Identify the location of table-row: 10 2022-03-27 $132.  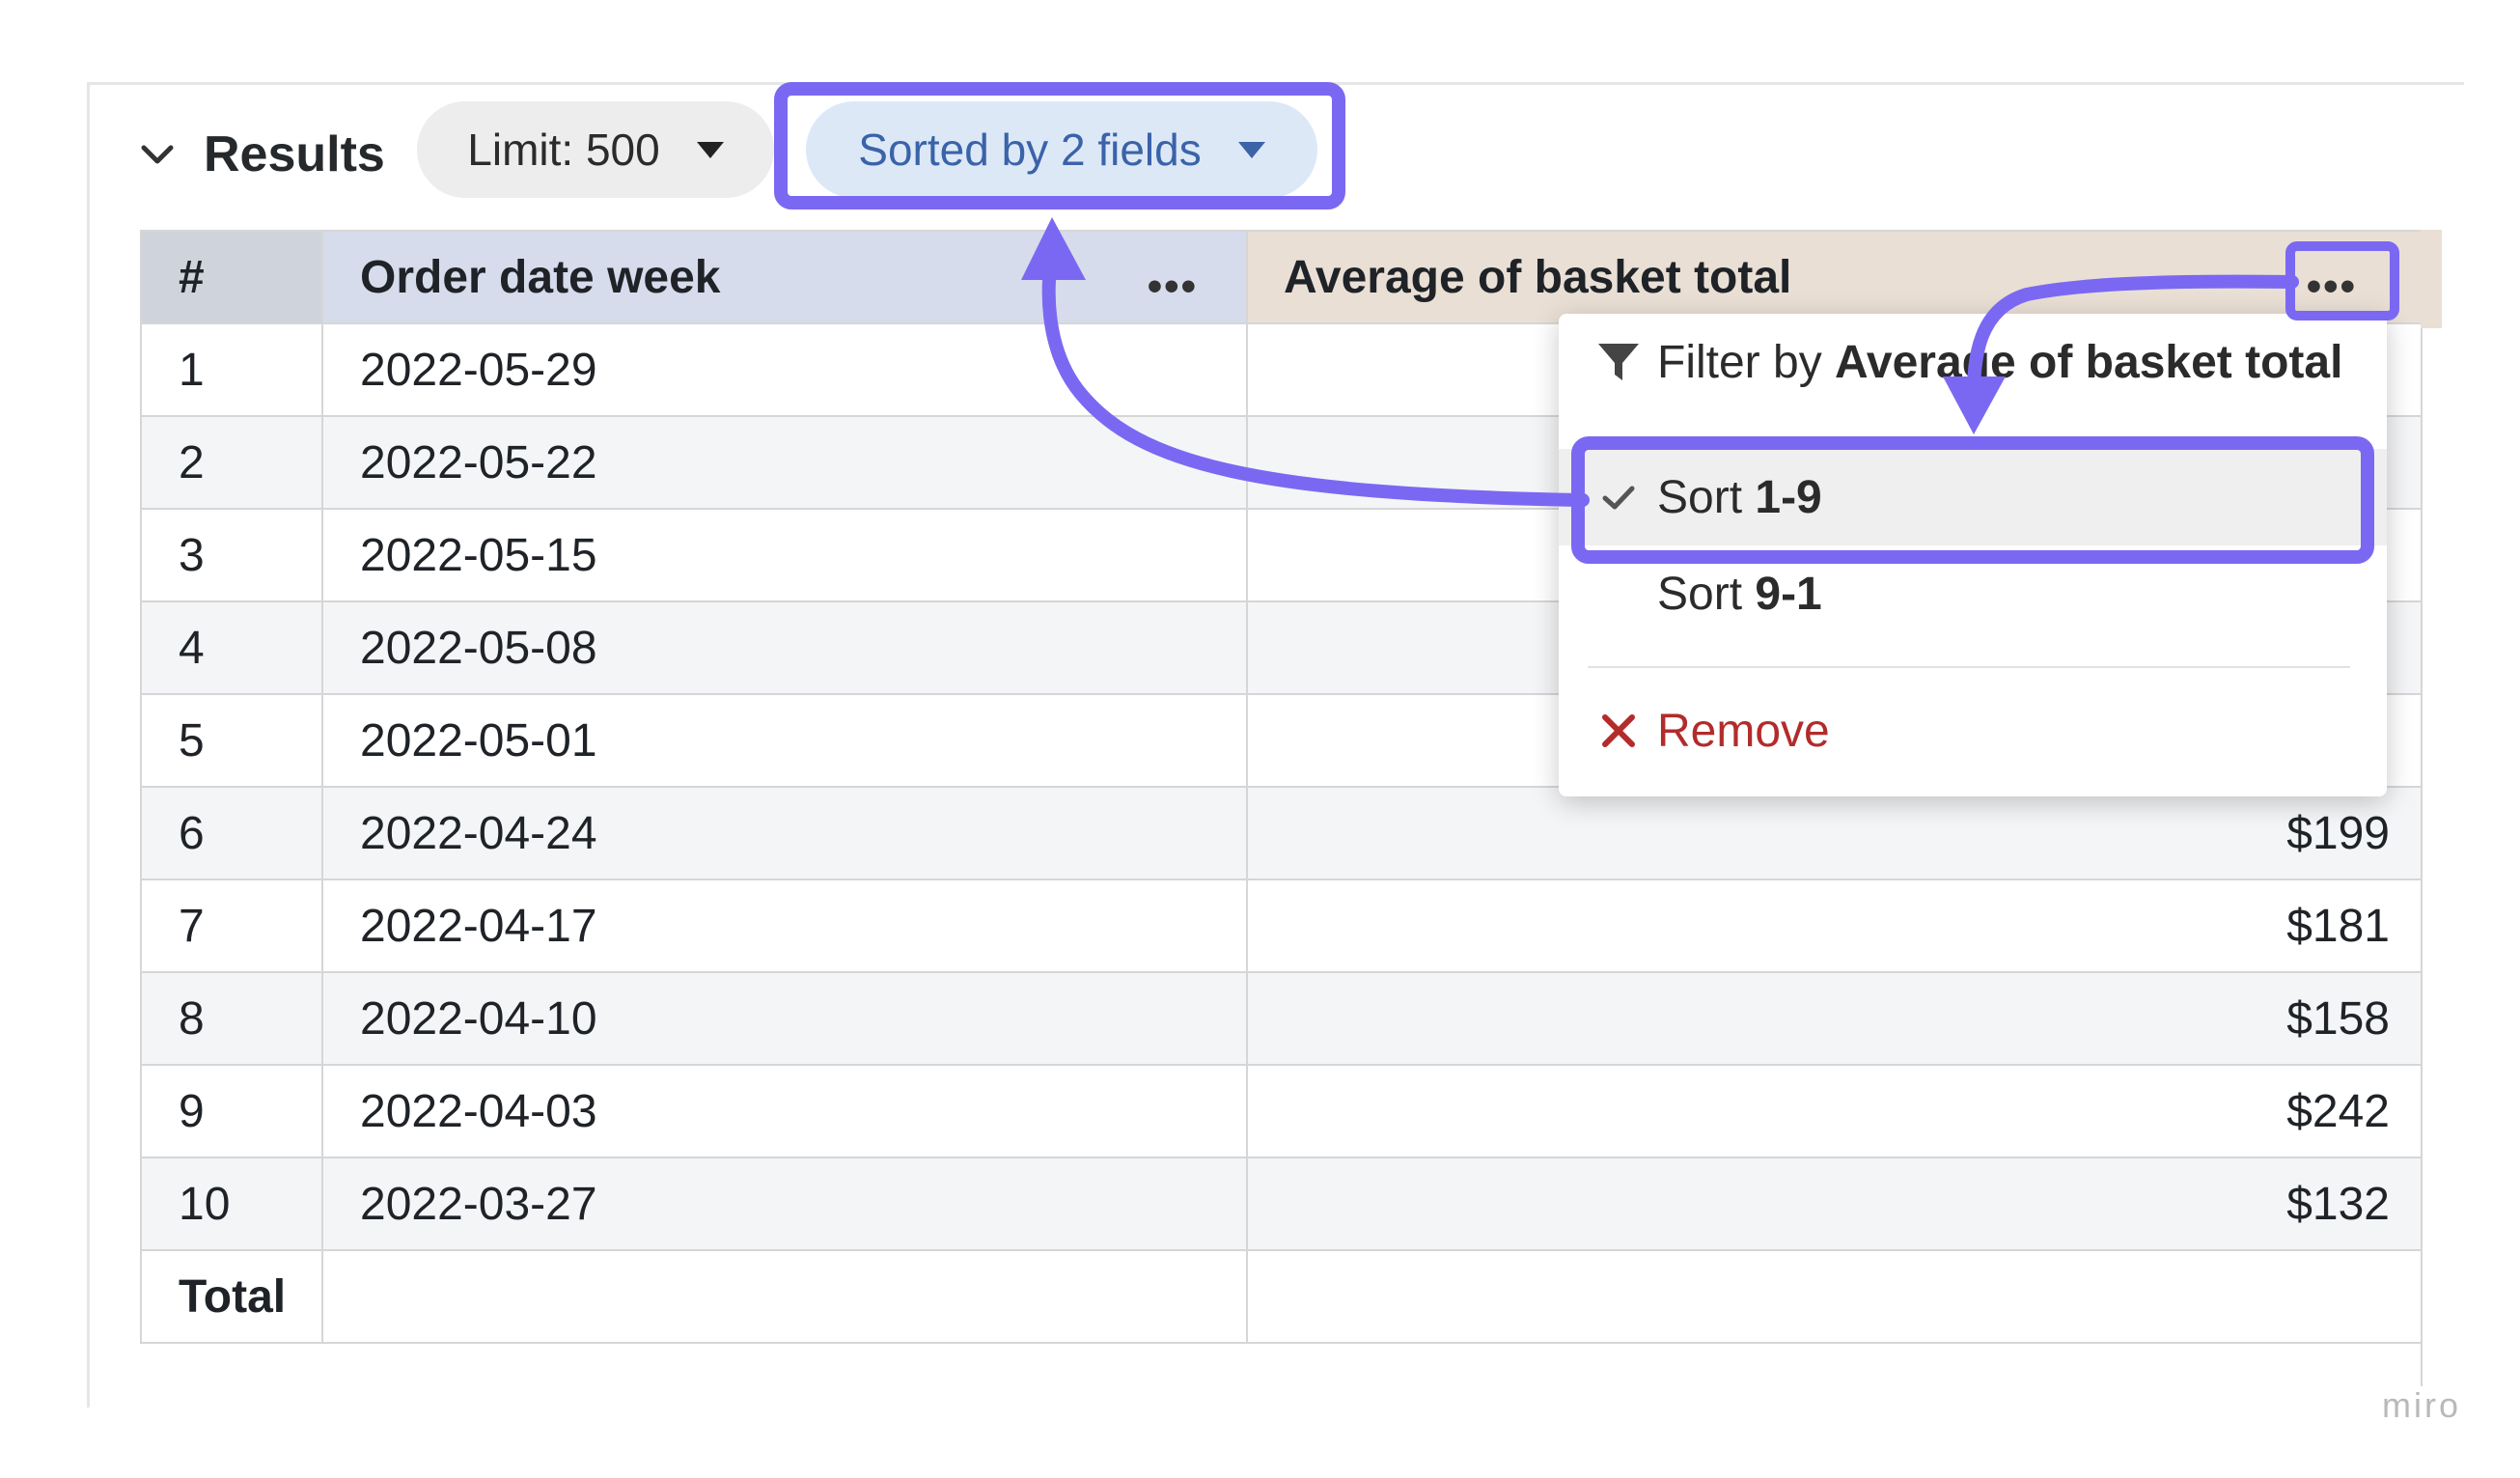
(1285, 1204).